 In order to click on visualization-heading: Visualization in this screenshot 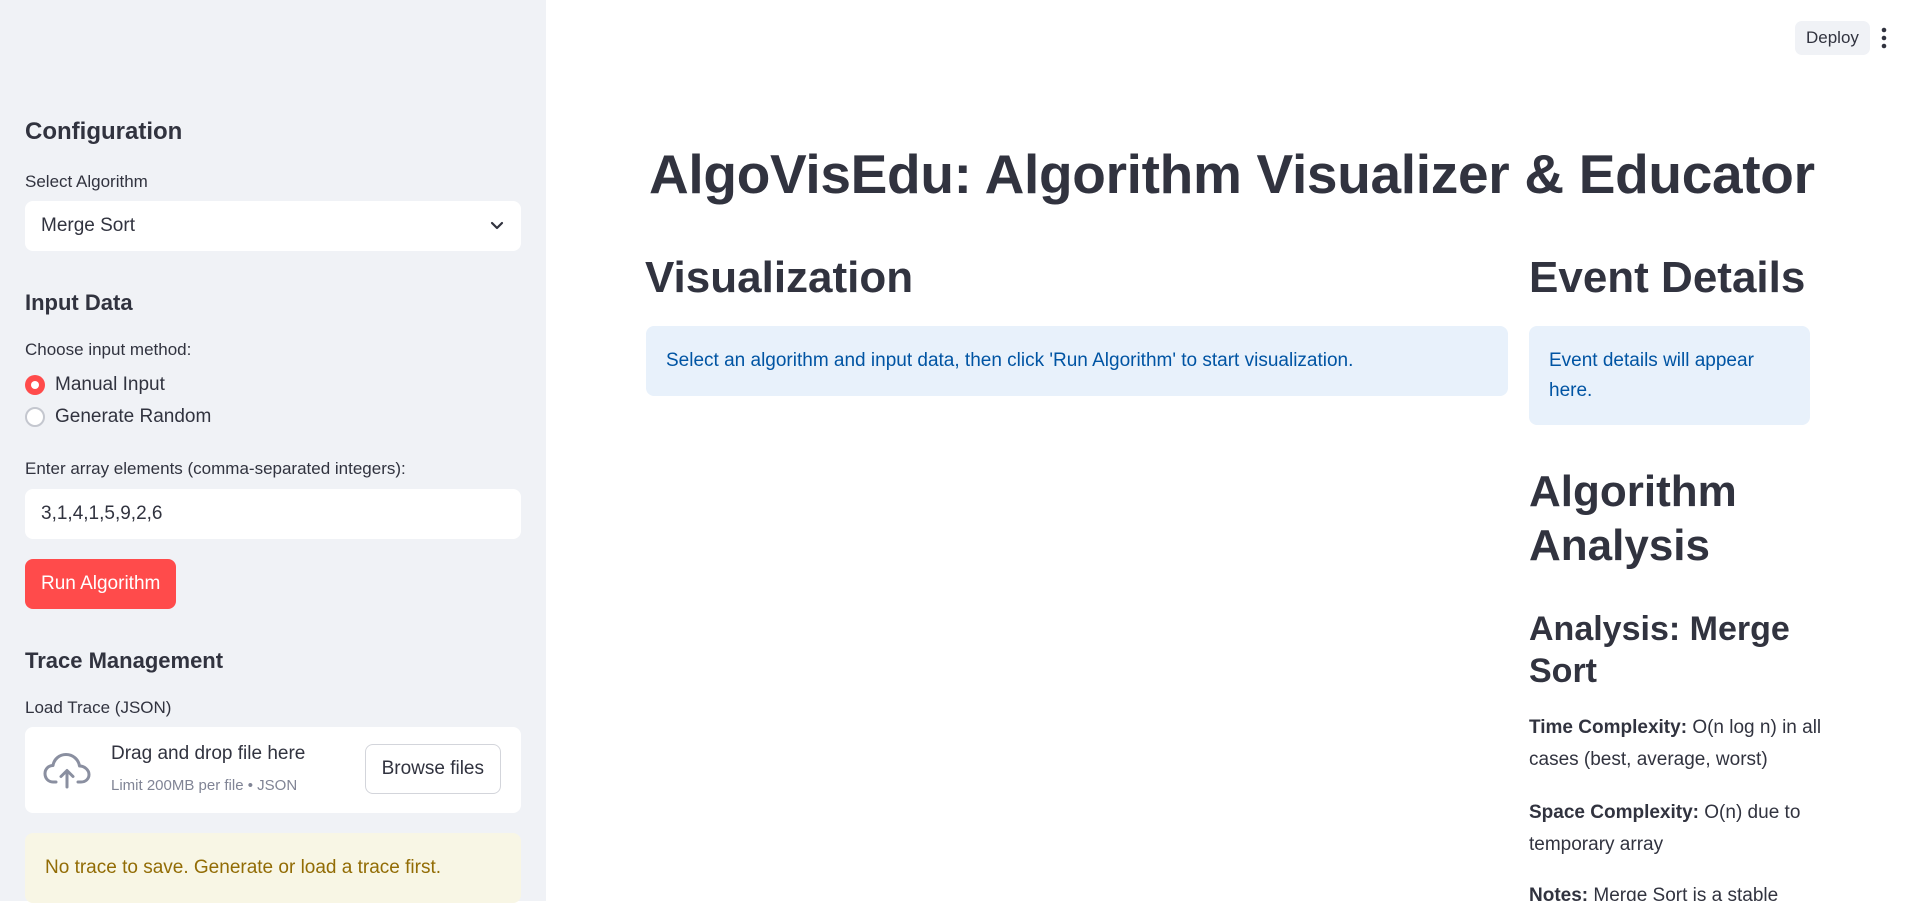, I will do `click(779, 277)`.